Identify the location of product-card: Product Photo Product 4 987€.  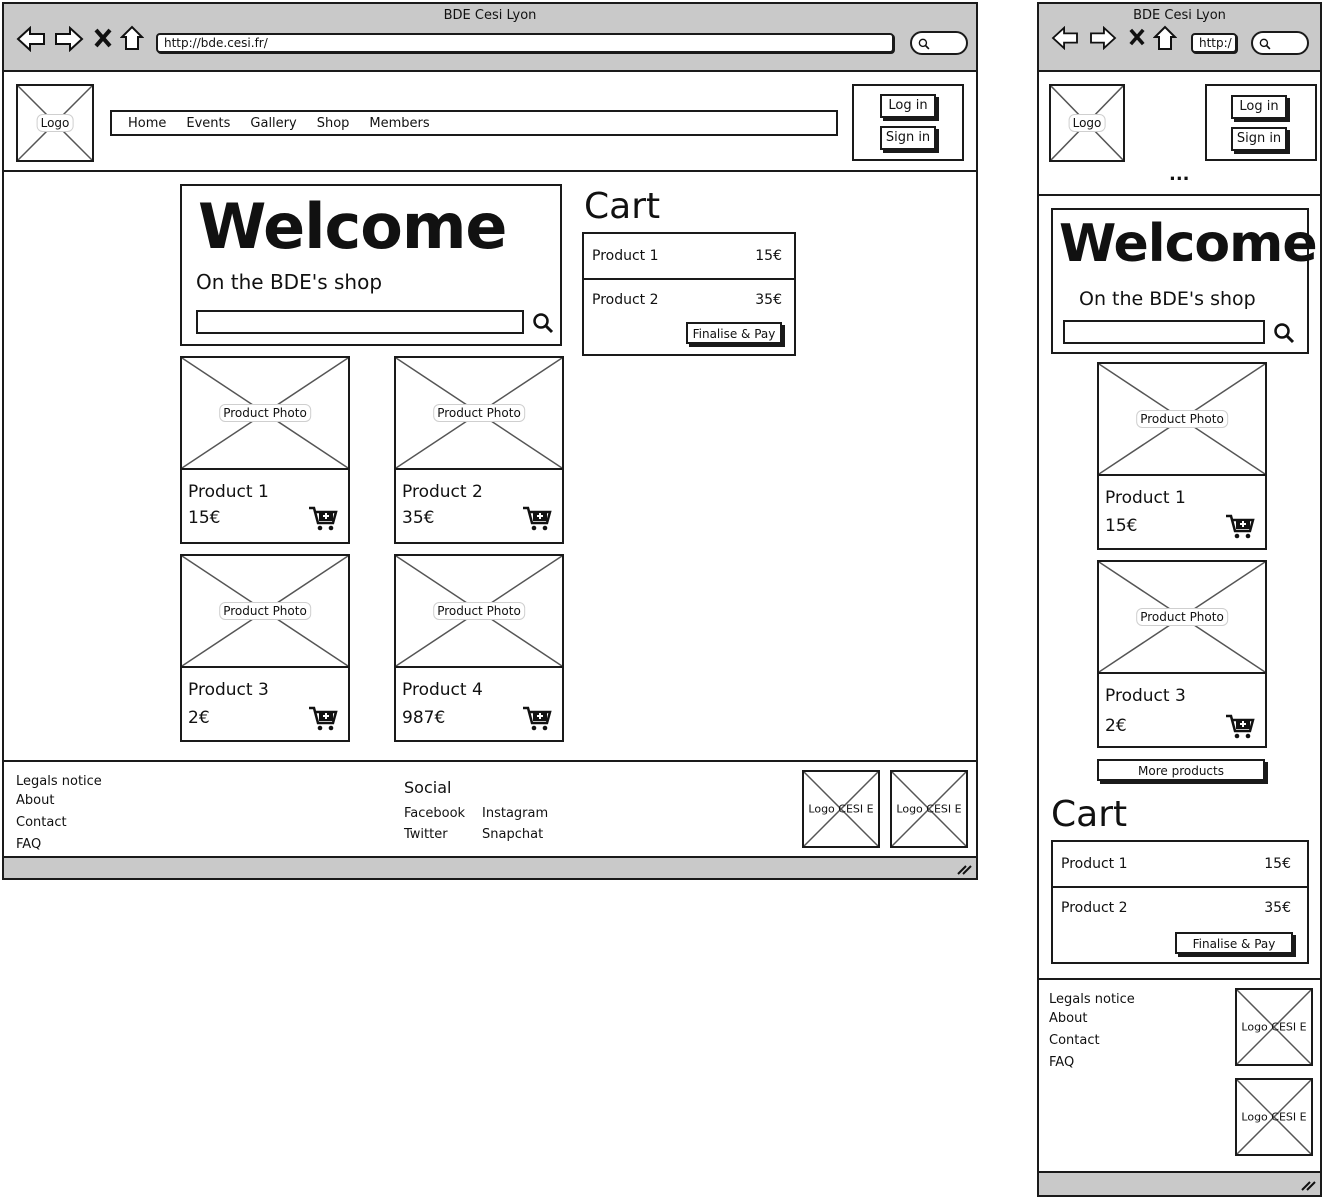
(479, 648).